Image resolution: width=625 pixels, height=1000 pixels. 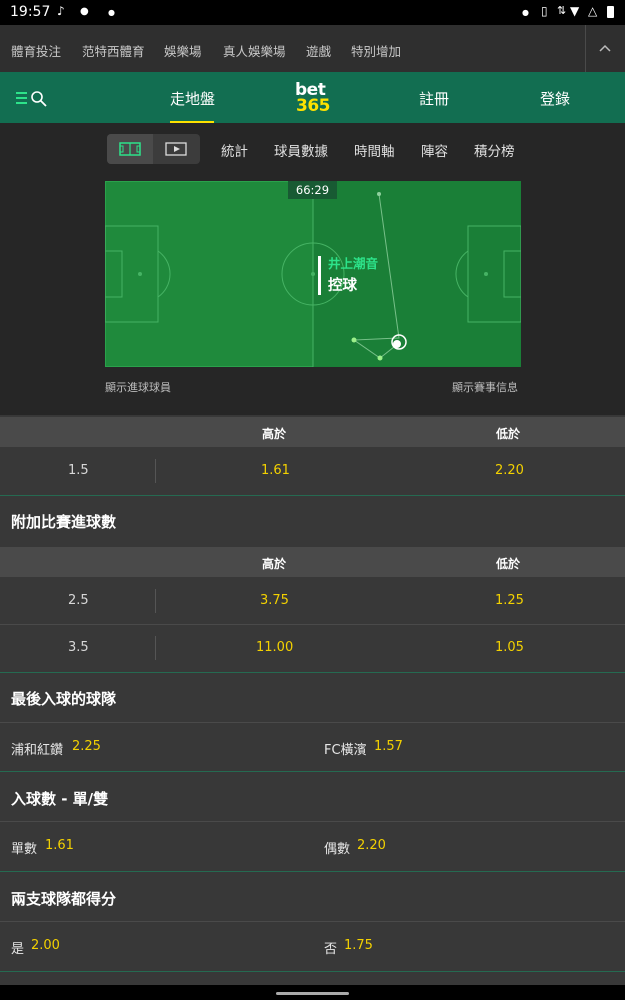 I want to click on market-header: 入球數 - 單/雙, so click(x=312, y=797).